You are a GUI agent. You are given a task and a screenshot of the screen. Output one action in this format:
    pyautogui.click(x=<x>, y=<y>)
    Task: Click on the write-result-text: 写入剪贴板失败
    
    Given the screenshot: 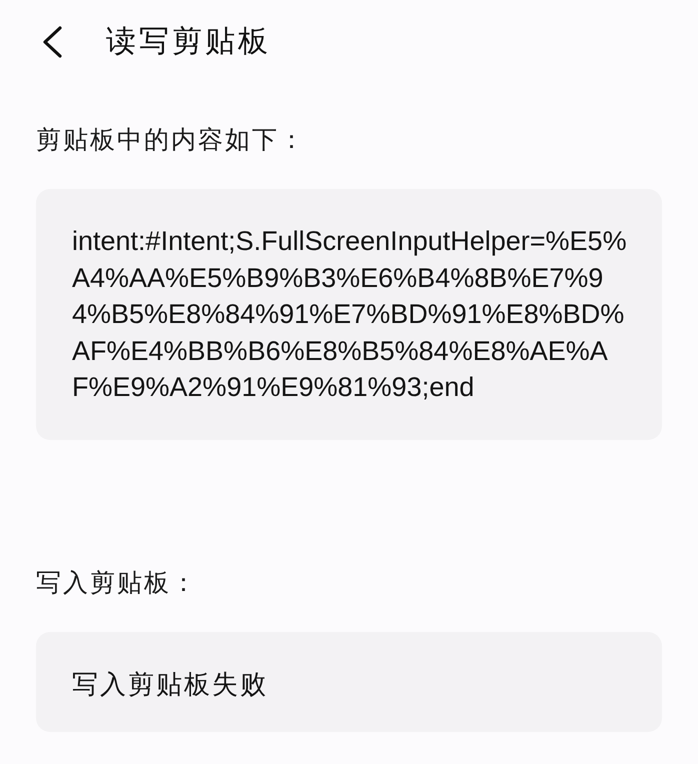 What is the action you would take?
    pyautogui.click(x=170, y=684)
    